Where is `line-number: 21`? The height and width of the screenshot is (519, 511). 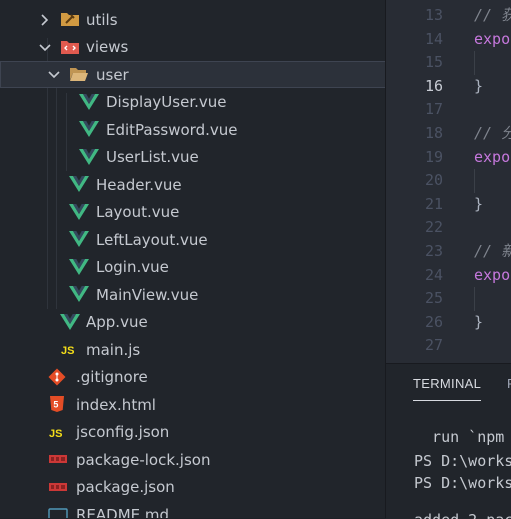
line-number: 21 is located at coordinates (433, 203).